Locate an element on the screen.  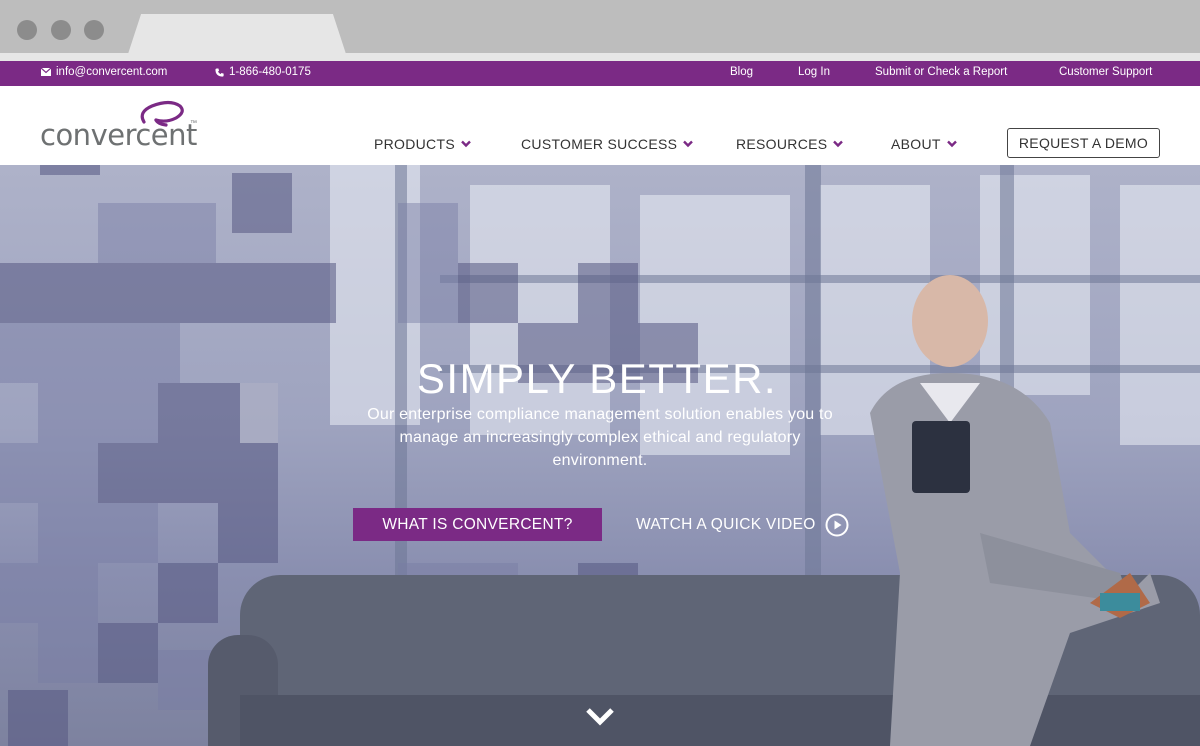
nav-about: ABOUT is located at coordinates (924, 144).